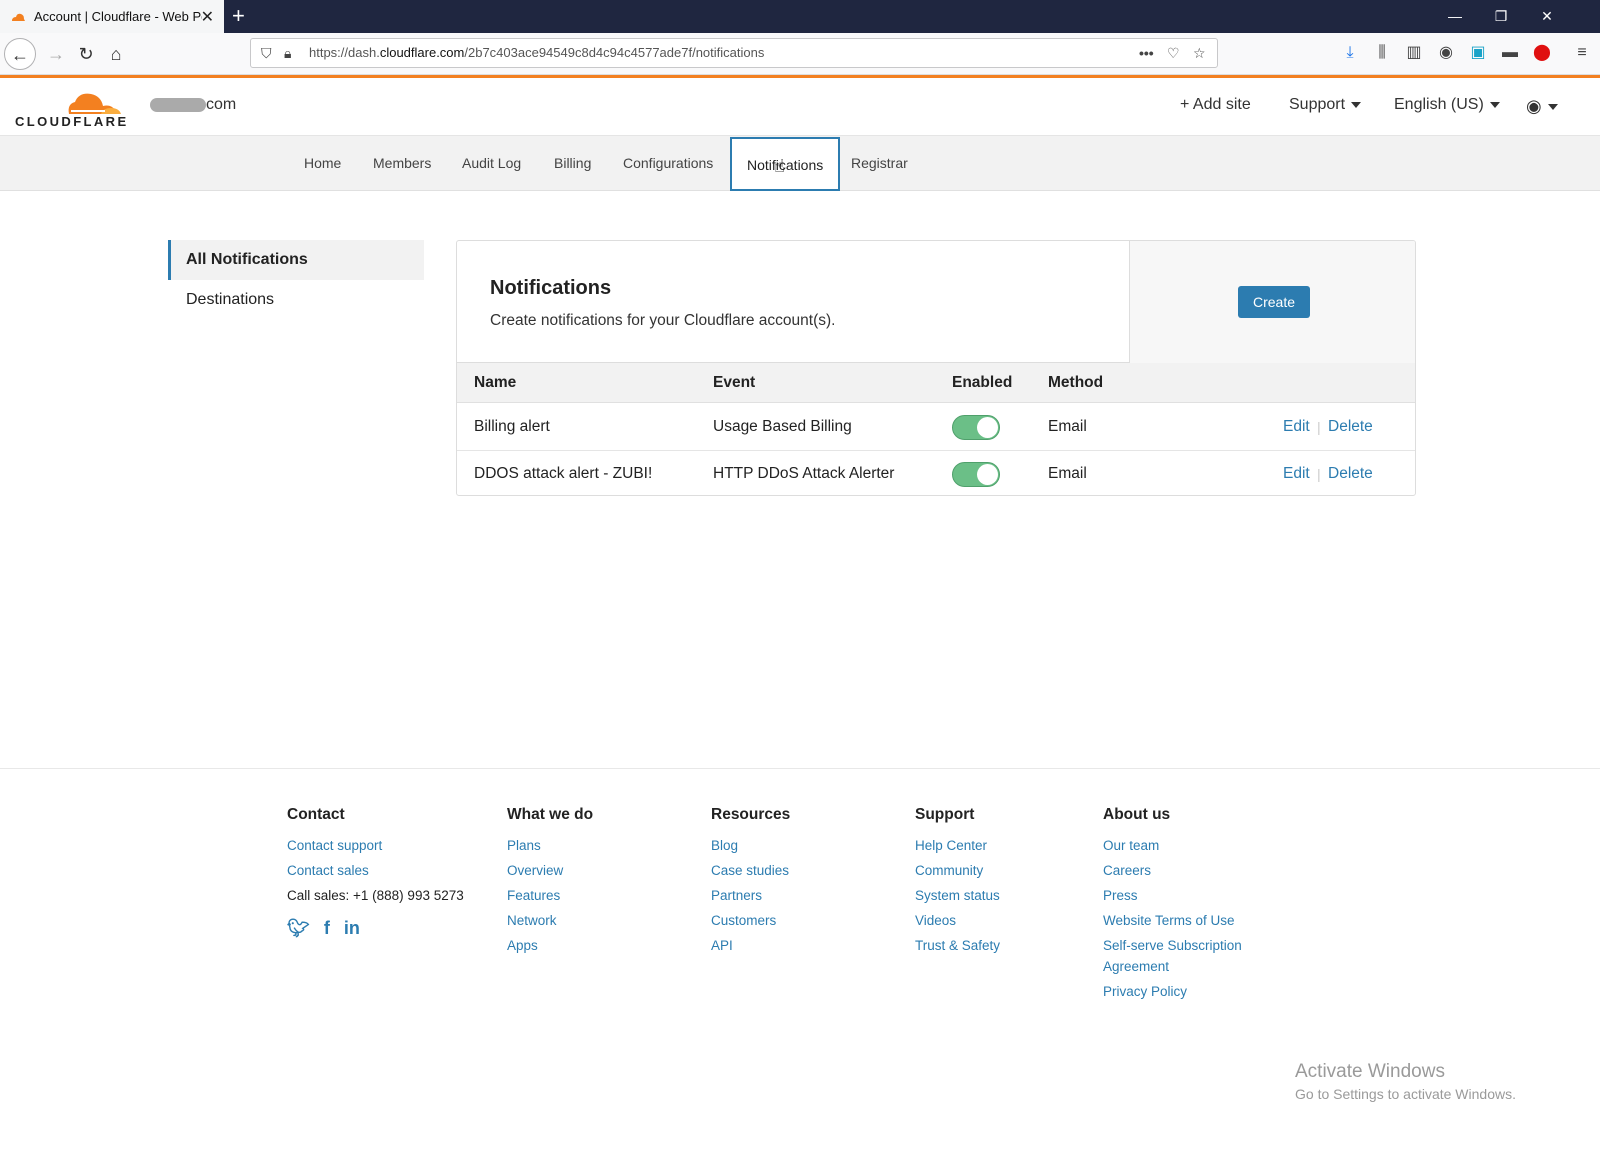 The image size is (1600, 1158). What do you see at coordinates (112, 16) in the screenshot?
I see `browser-tab: Account | Cloudflare - Web Pe ✕` at bounding box center [112, 16].